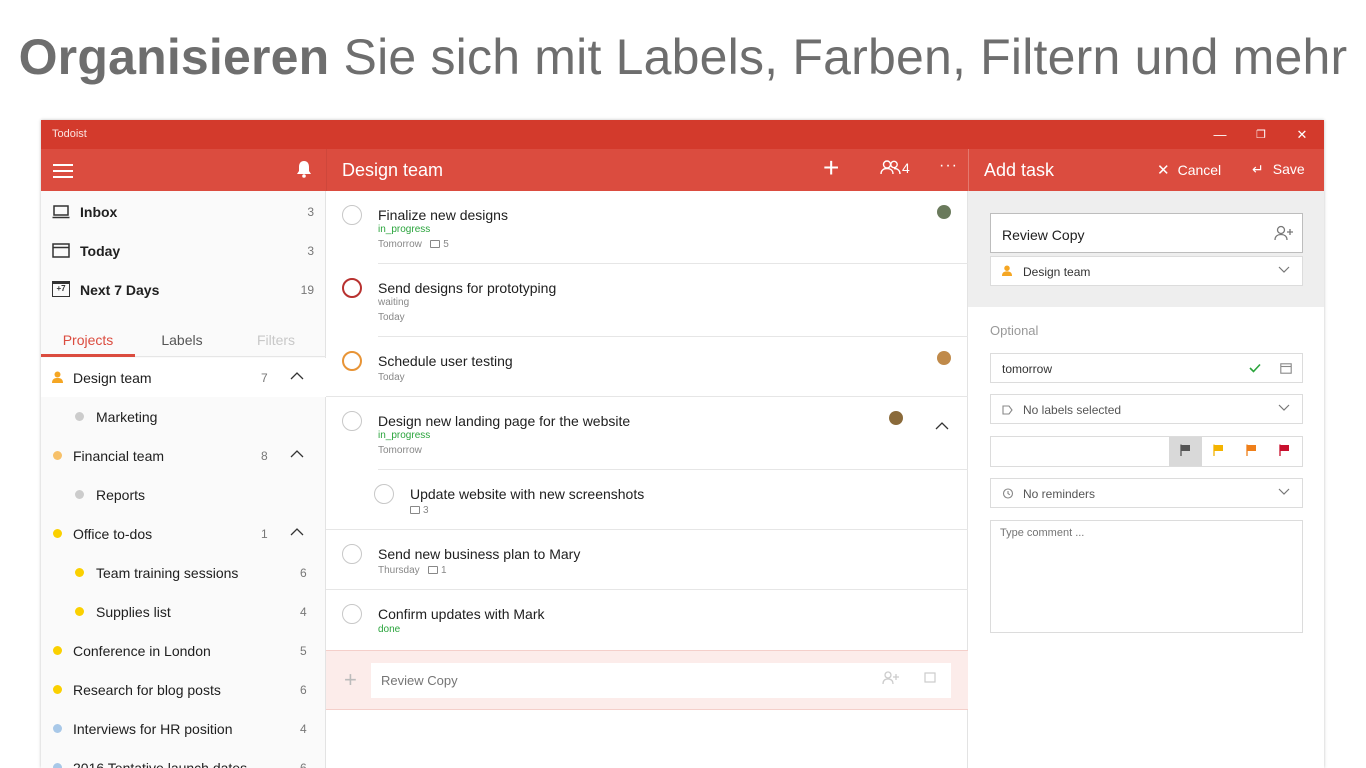  What do you see at coordinates (647, 367) in the screenshot?
I see `task-row: Schedule user testing Today` at bounding box center [647, 367].